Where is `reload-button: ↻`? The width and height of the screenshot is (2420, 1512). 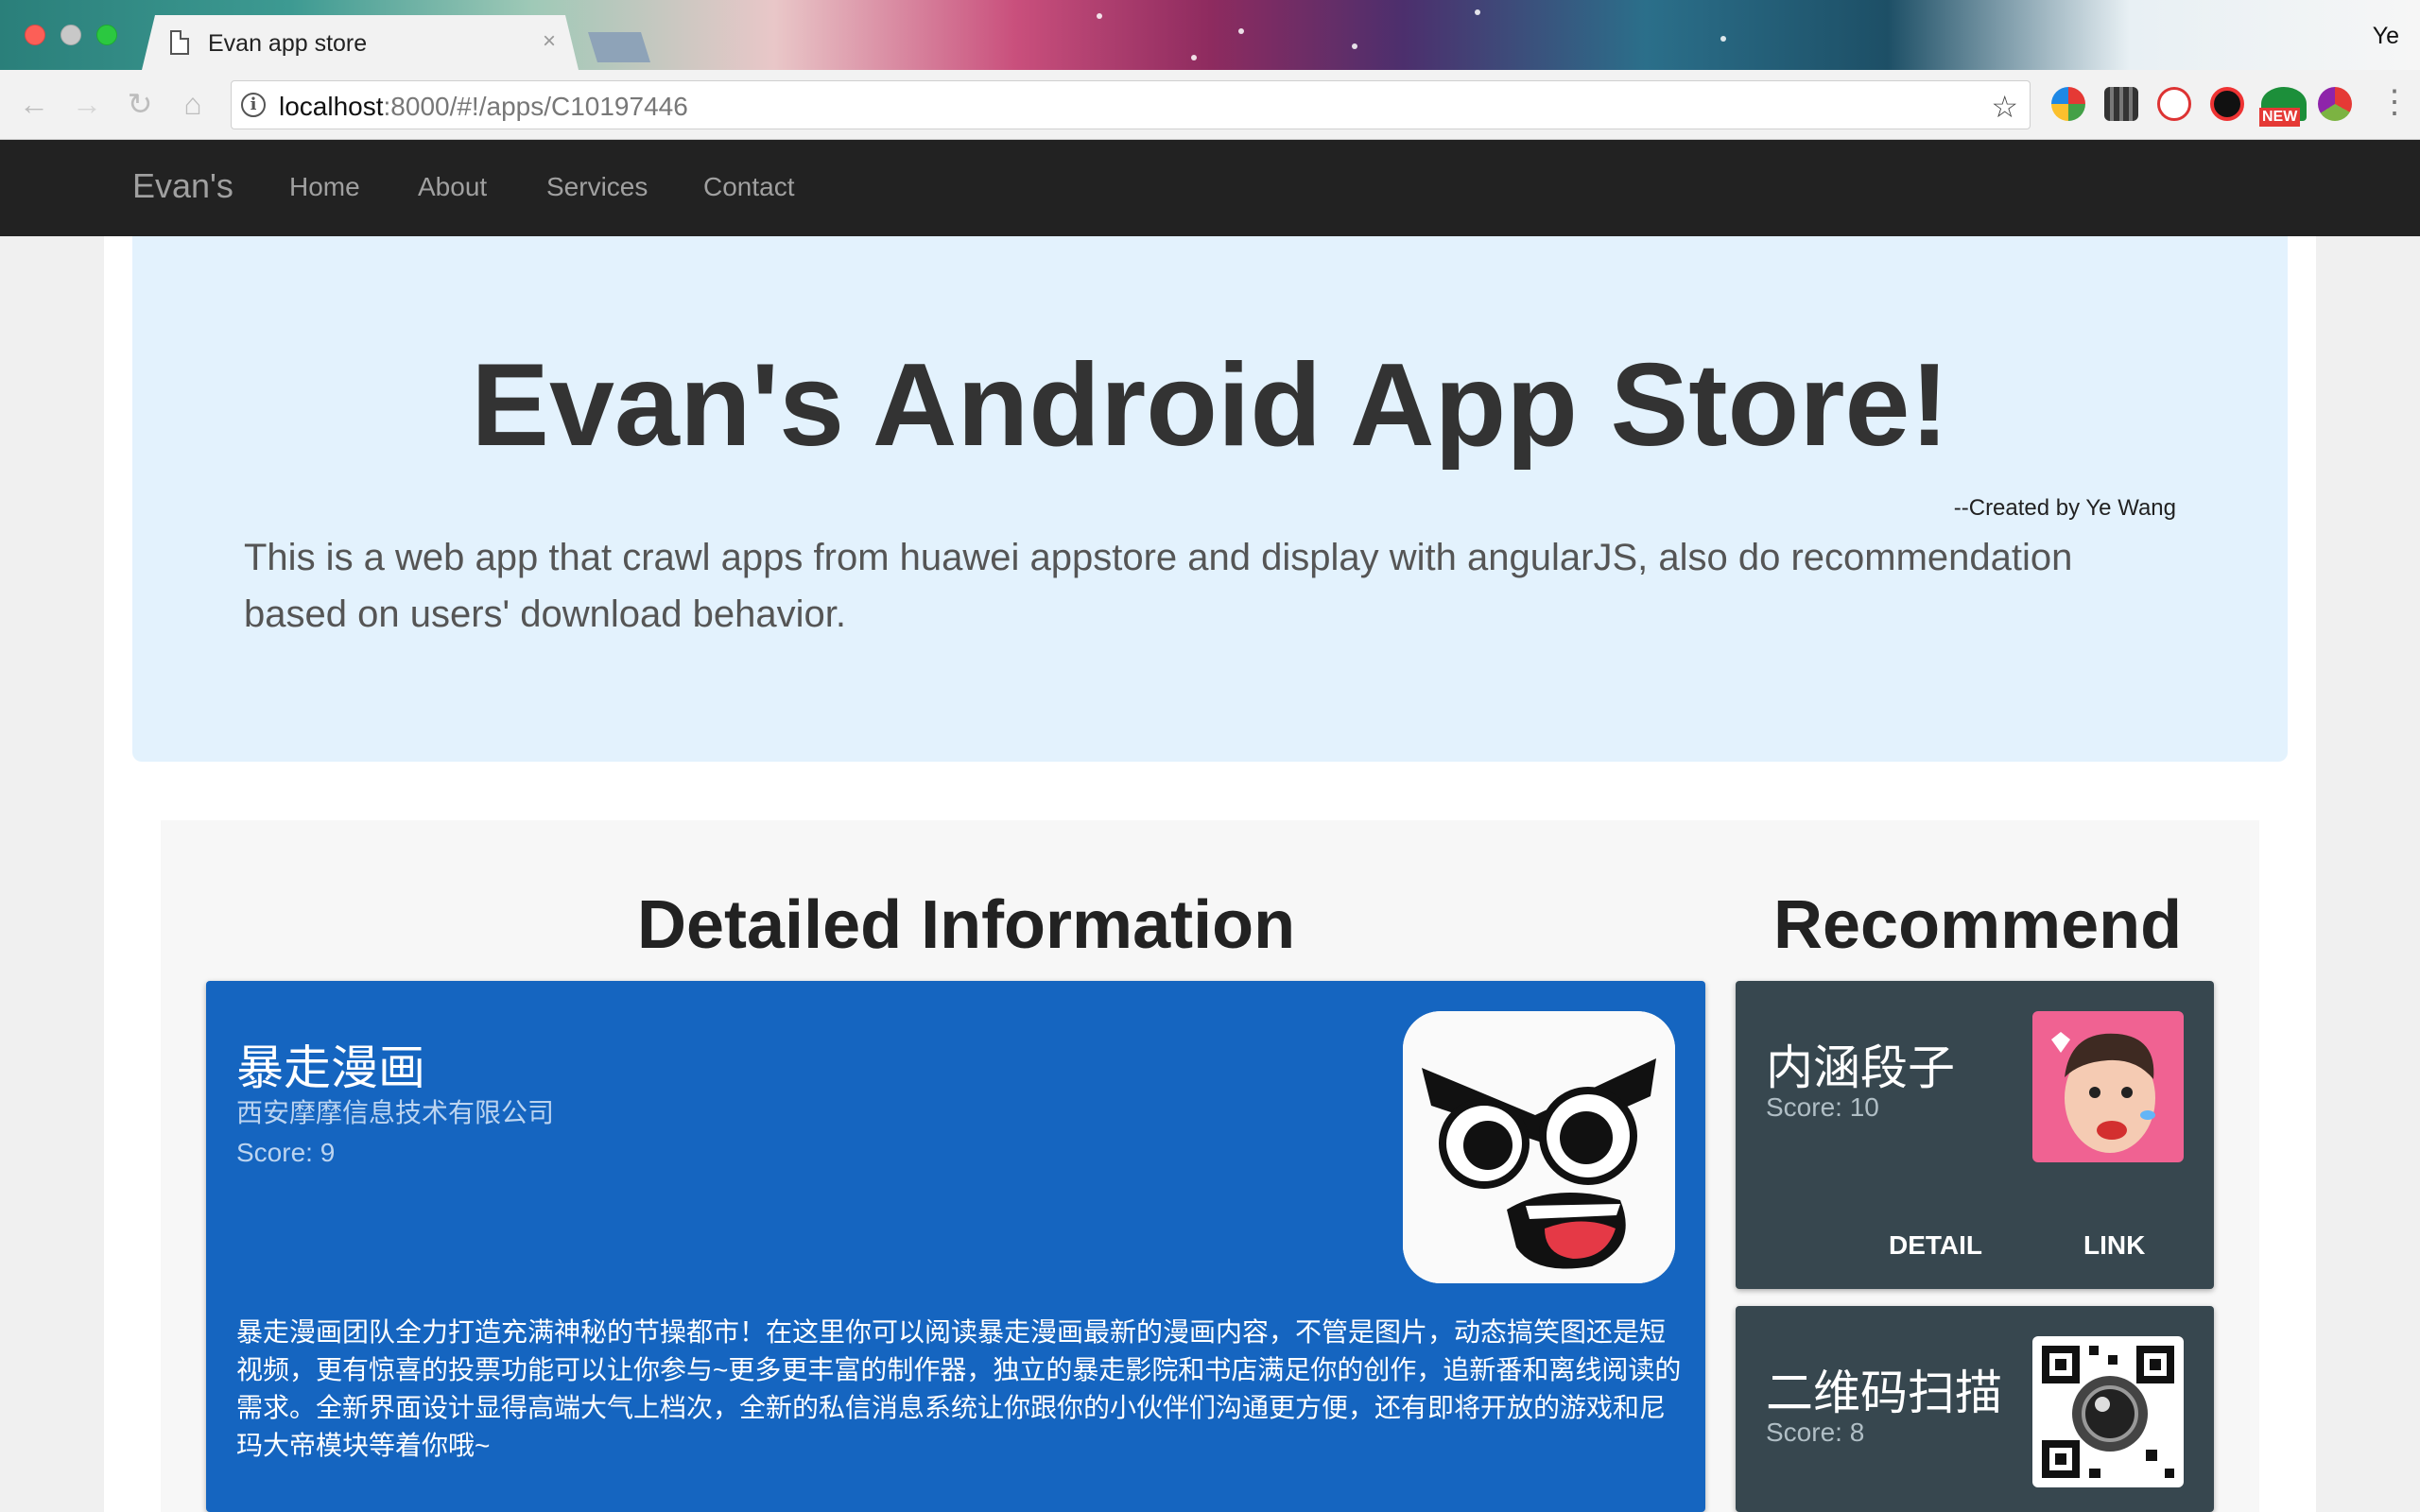 reload-button: ↻ is located at coordinates (140, 104).